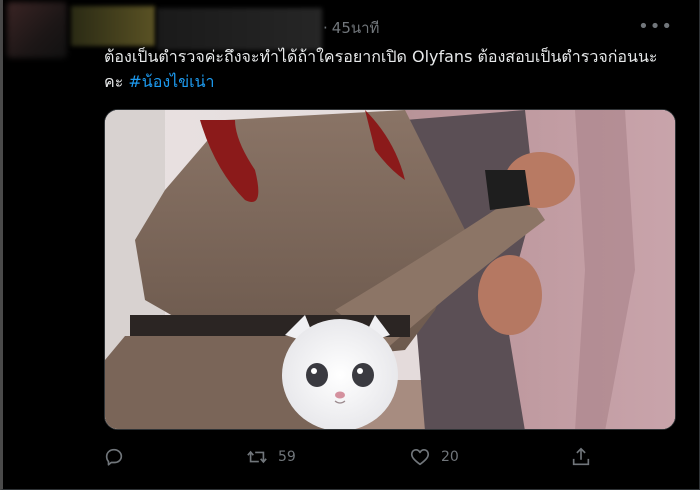 The image size is (700, 490). I want to click on retweet-icon, so click(257, 457).